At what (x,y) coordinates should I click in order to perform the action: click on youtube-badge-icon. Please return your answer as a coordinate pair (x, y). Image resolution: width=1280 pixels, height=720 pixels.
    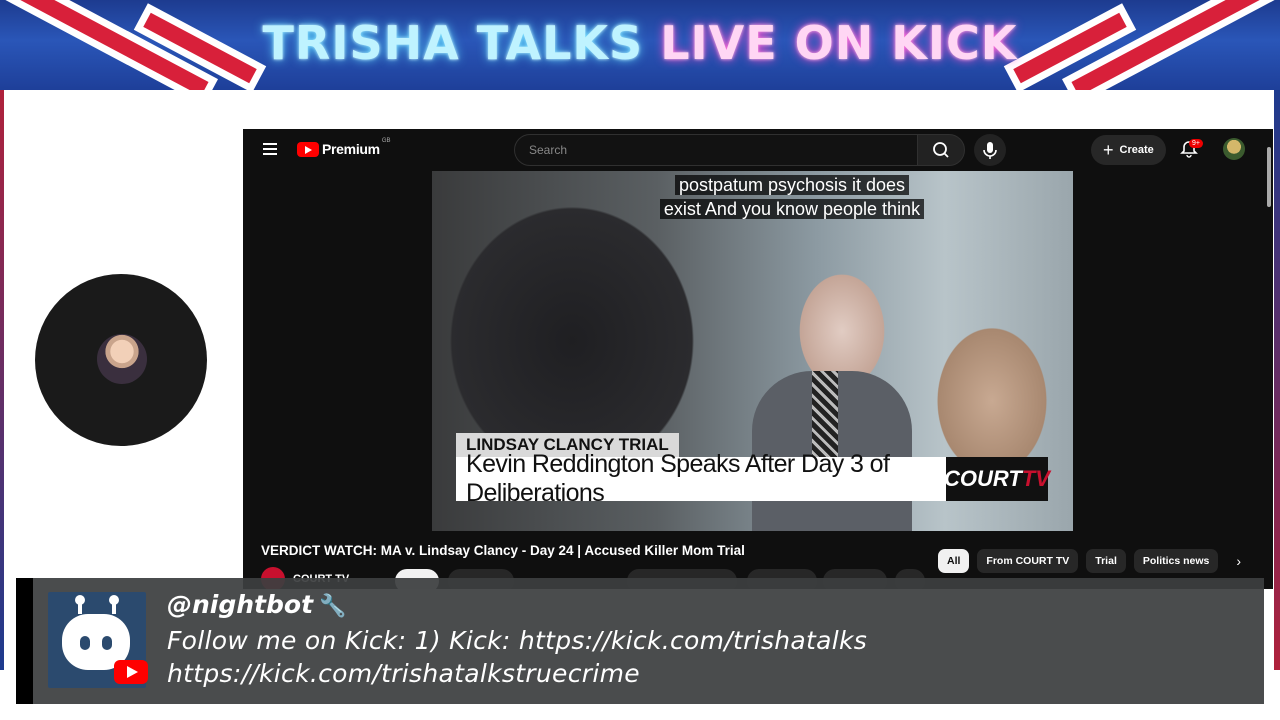
    Looking at the image, I should click on (131, 672).